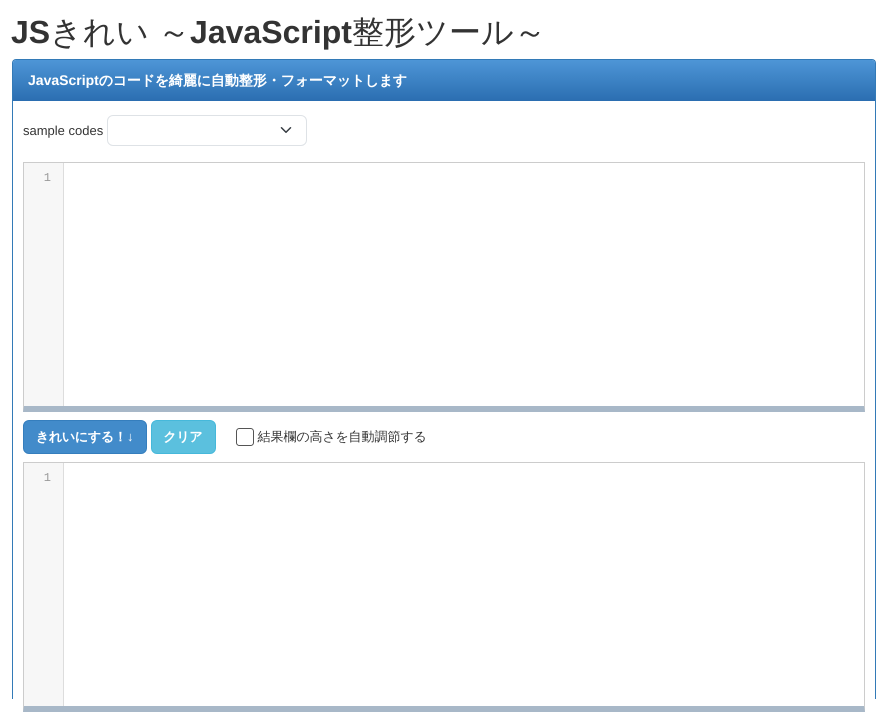 Image resolution: width=888 pixels, height=716 pixels. I want to click on auto-height-checkbox, so click(245, 437).